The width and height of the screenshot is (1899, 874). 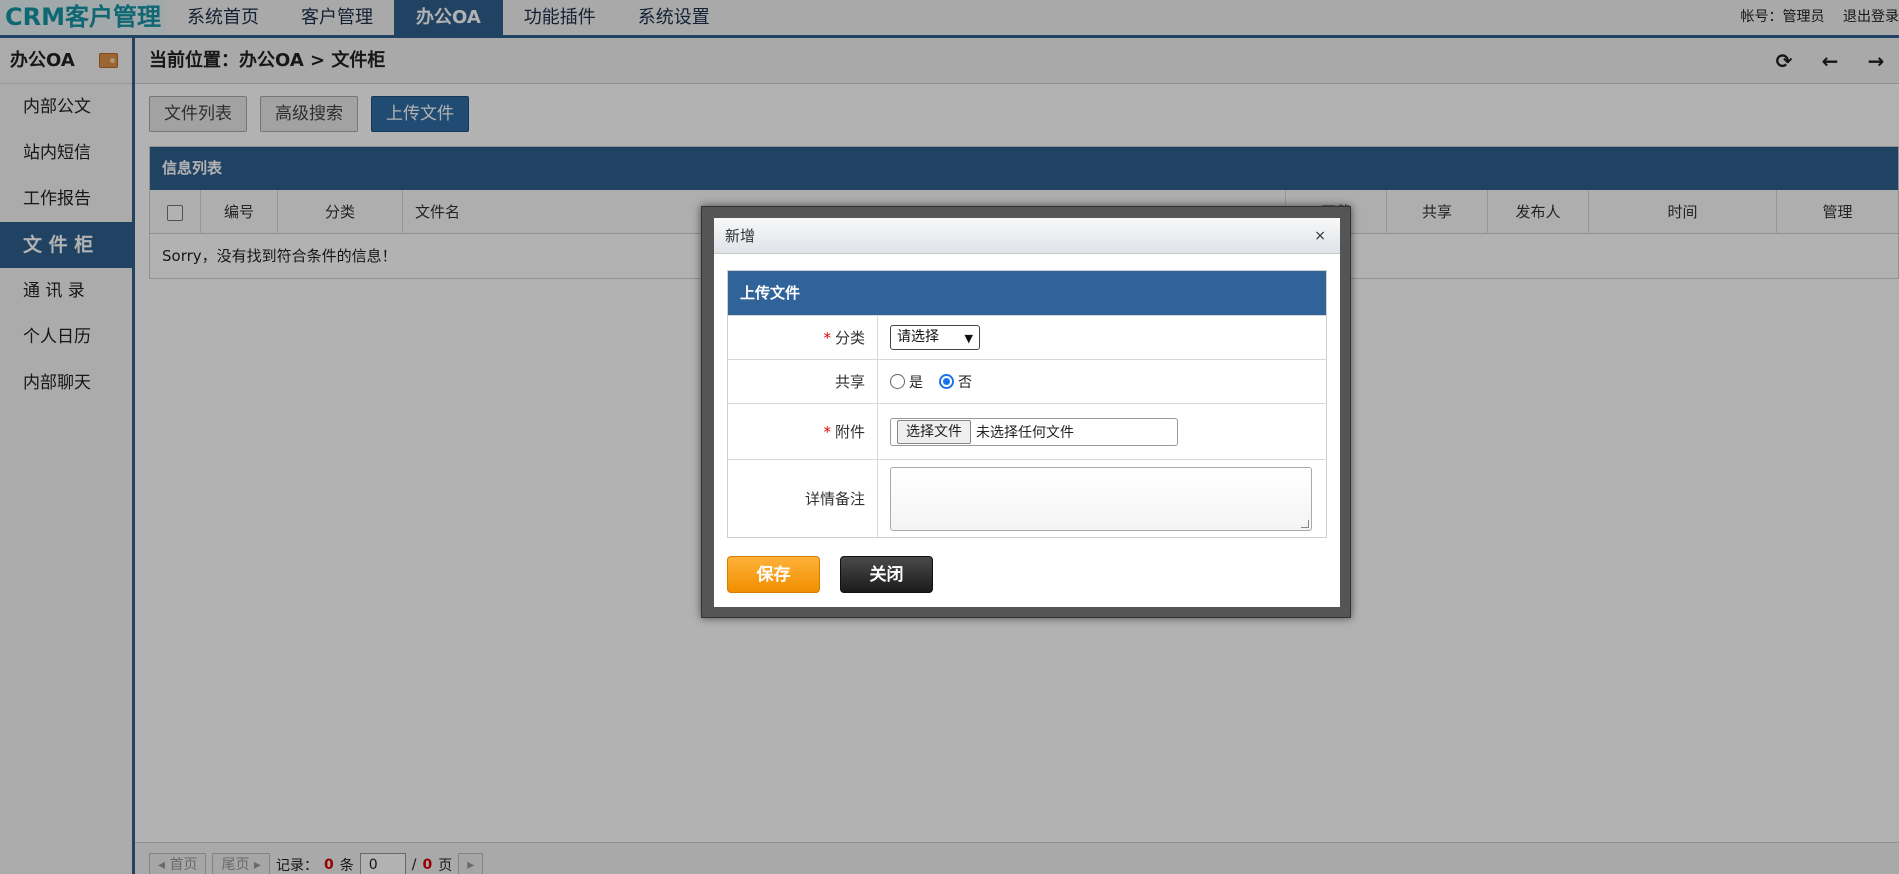 I want to click on attachment-label: * 附件, so click(x=803, y=431).